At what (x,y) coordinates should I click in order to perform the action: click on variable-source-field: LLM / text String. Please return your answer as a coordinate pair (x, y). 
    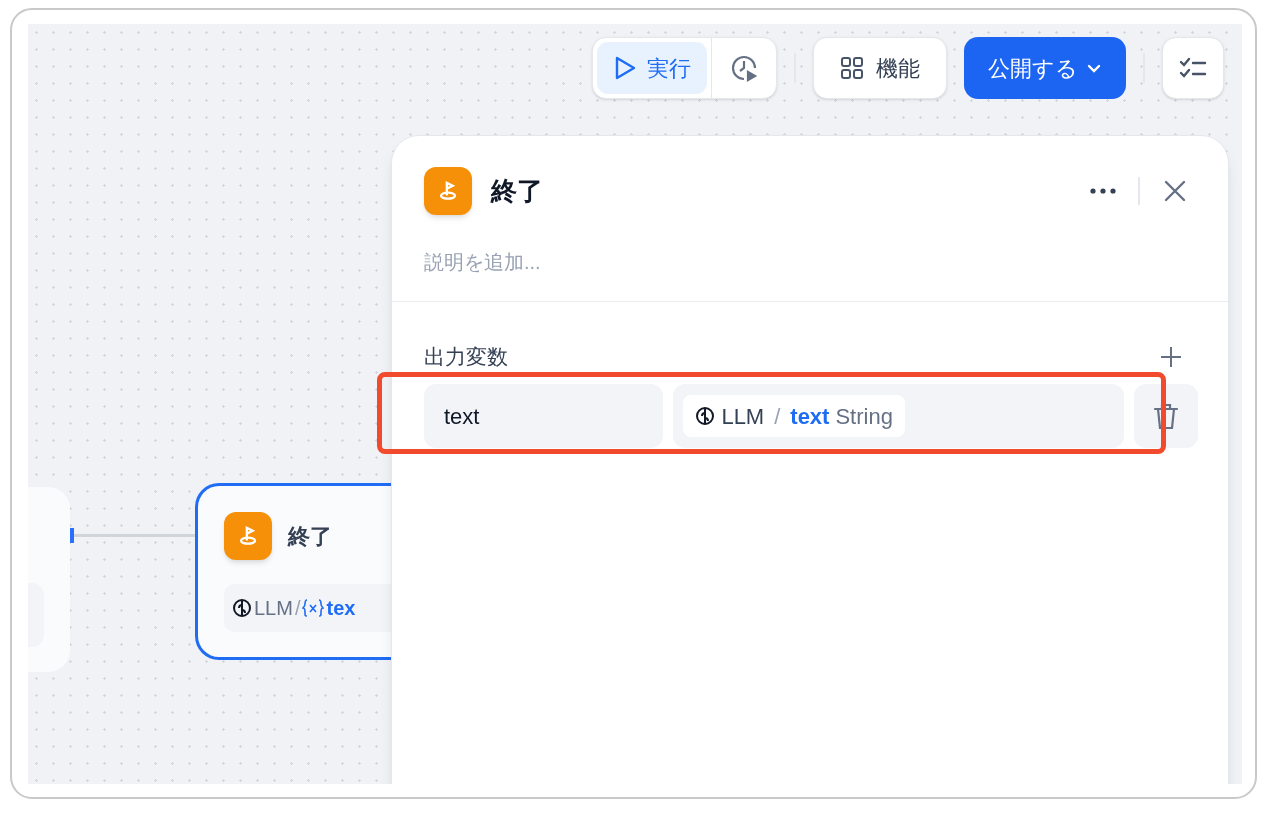
    Looking at the image, I should click on (899, 416).